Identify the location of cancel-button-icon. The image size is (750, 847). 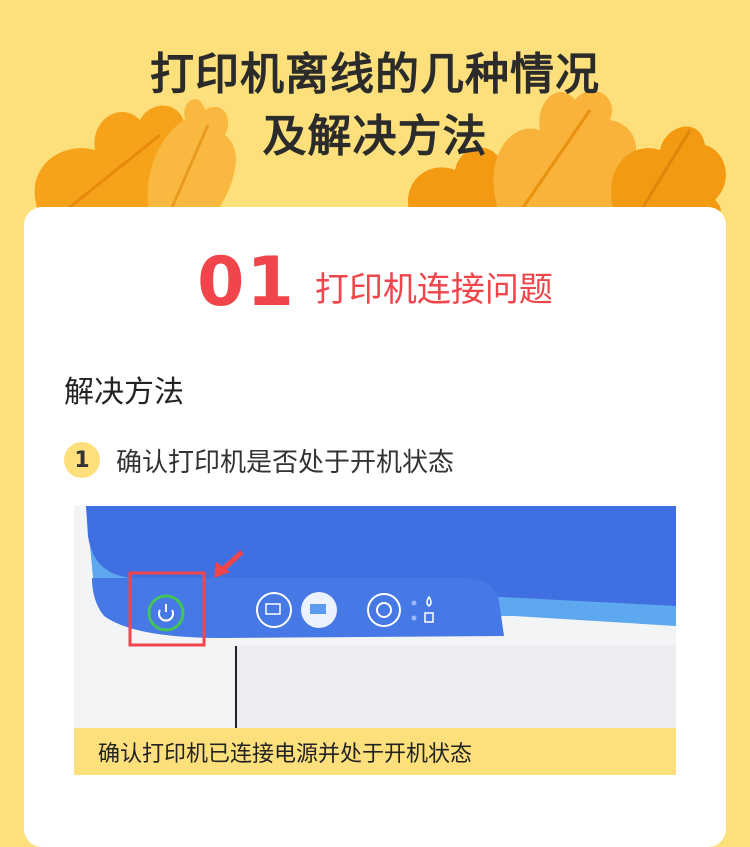
(384, 610).